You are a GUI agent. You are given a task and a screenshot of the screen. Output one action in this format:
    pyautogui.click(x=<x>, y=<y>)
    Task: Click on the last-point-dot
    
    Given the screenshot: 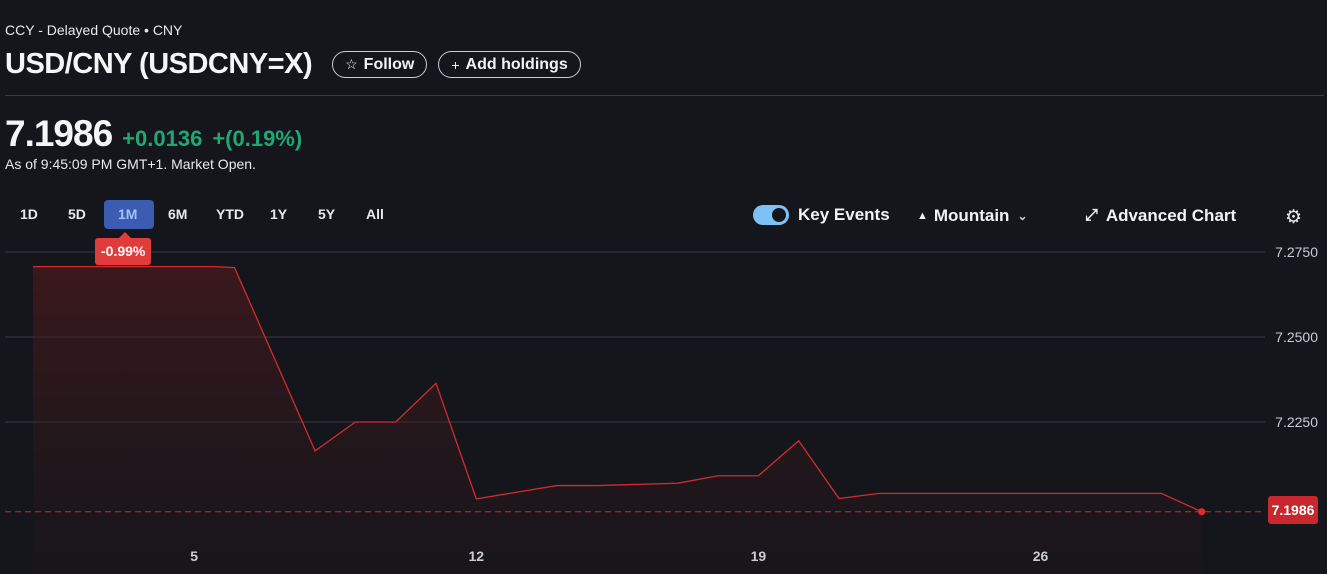 What is the action you would take?
    pyautogui.click(x=1202, y=512)
    